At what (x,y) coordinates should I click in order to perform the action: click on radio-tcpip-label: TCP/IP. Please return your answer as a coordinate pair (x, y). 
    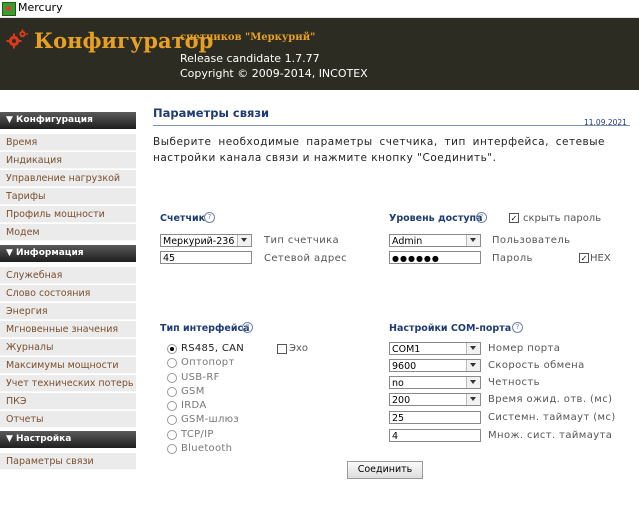
    Looking at the image, I should click on (197, 434).